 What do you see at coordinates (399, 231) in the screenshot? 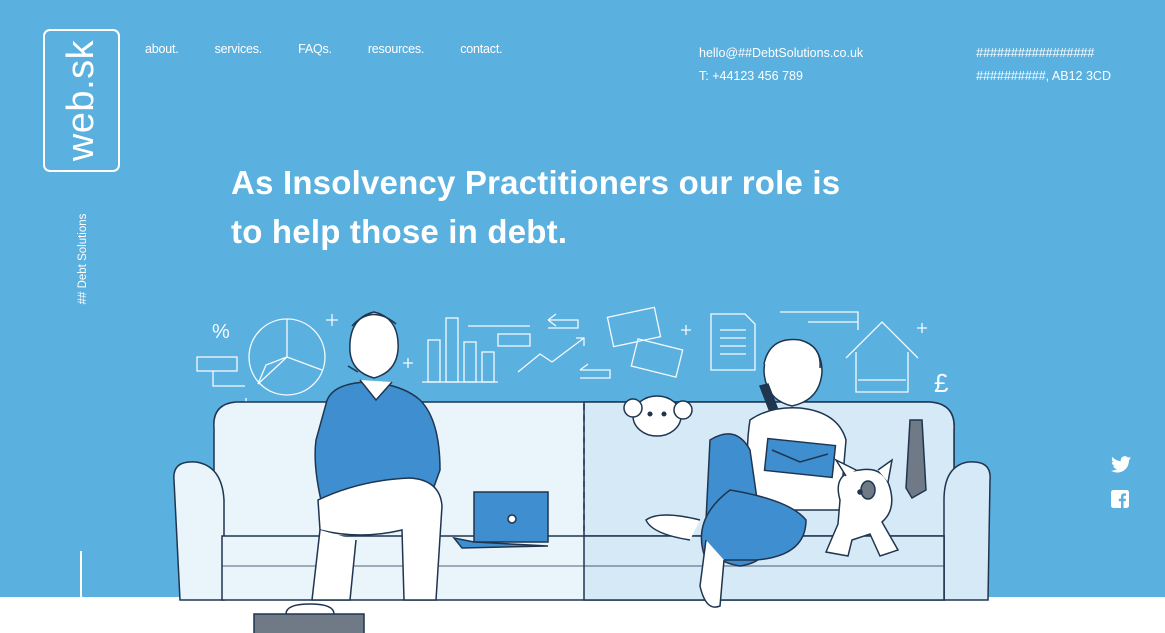
I see `headline-line-2: to help those in debt.` at bounding box center [399, 231].